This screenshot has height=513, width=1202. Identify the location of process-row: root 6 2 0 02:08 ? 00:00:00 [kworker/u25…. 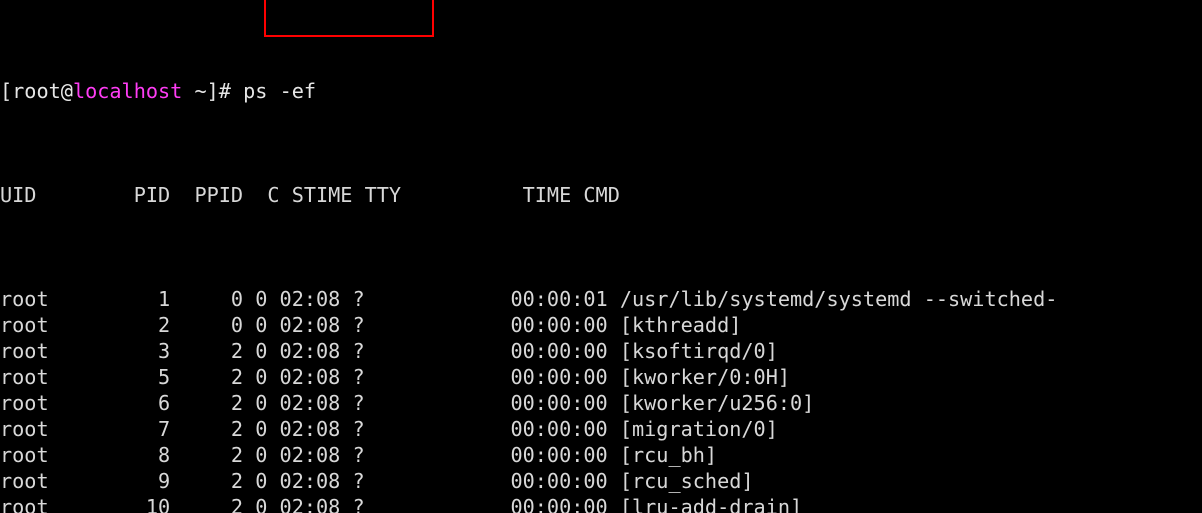
(407, 403).